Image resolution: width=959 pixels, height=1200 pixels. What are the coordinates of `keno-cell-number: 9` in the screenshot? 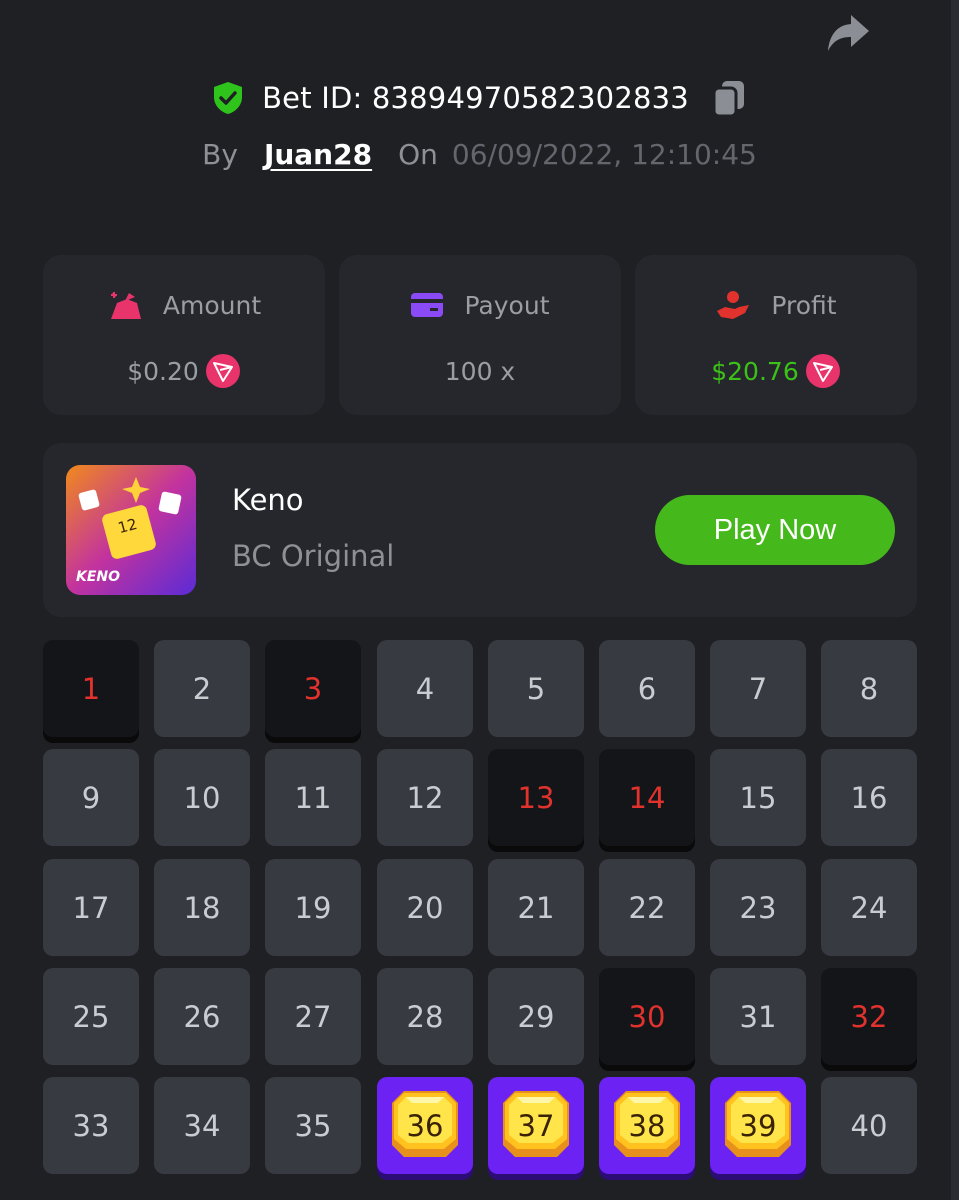 It's located at (91, 797).